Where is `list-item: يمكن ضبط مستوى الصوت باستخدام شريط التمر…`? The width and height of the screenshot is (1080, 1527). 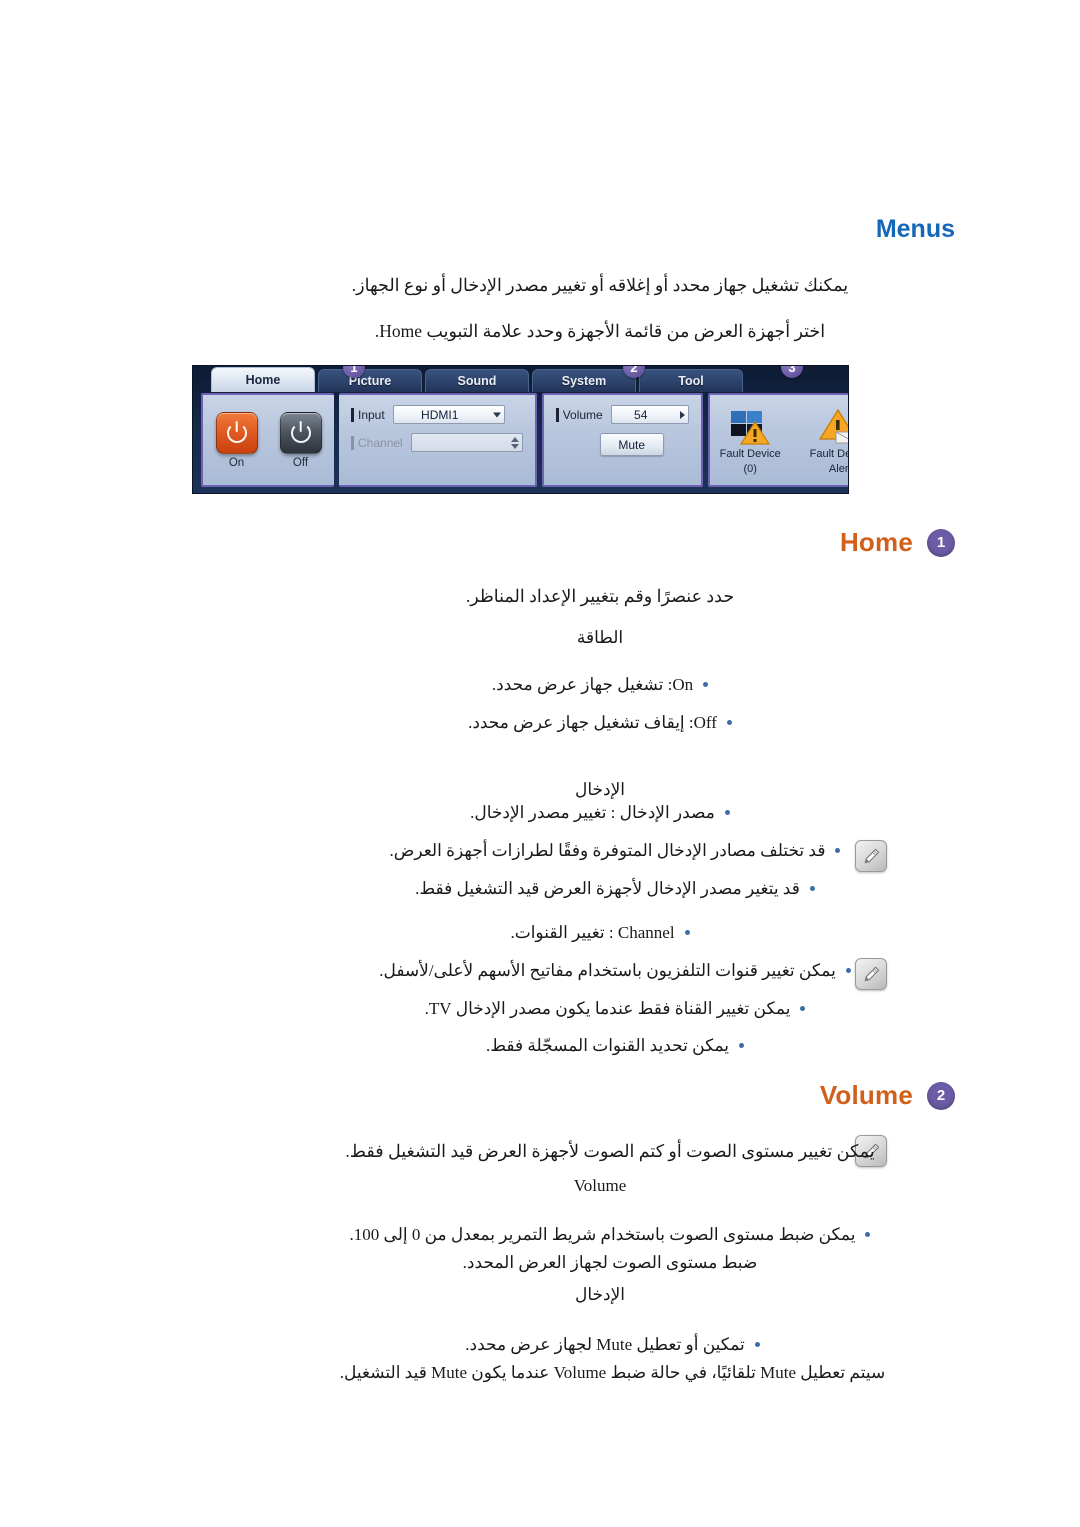 list-item: يمكن ضبط مستوى الصوت باستخدام شريط التمر… is located at coordinates (610, 1235).